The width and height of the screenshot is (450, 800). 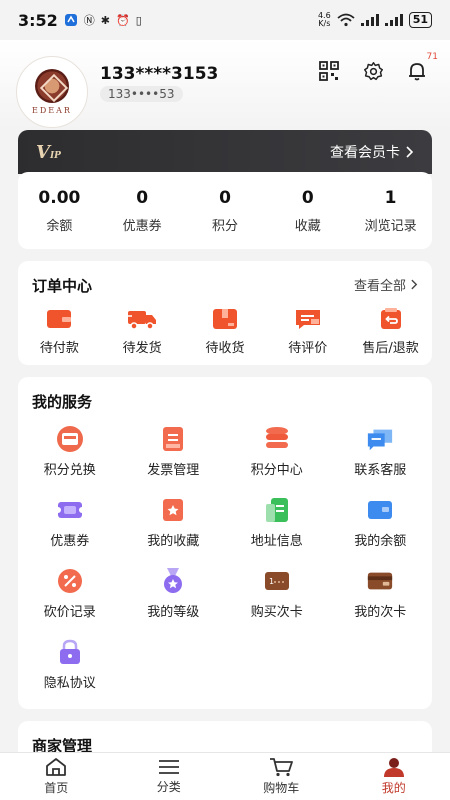 What do you see at coordinates (277, 451) in the screenshot?
I see `service-points-center: 积分中心` at bounding box center [277, 451].